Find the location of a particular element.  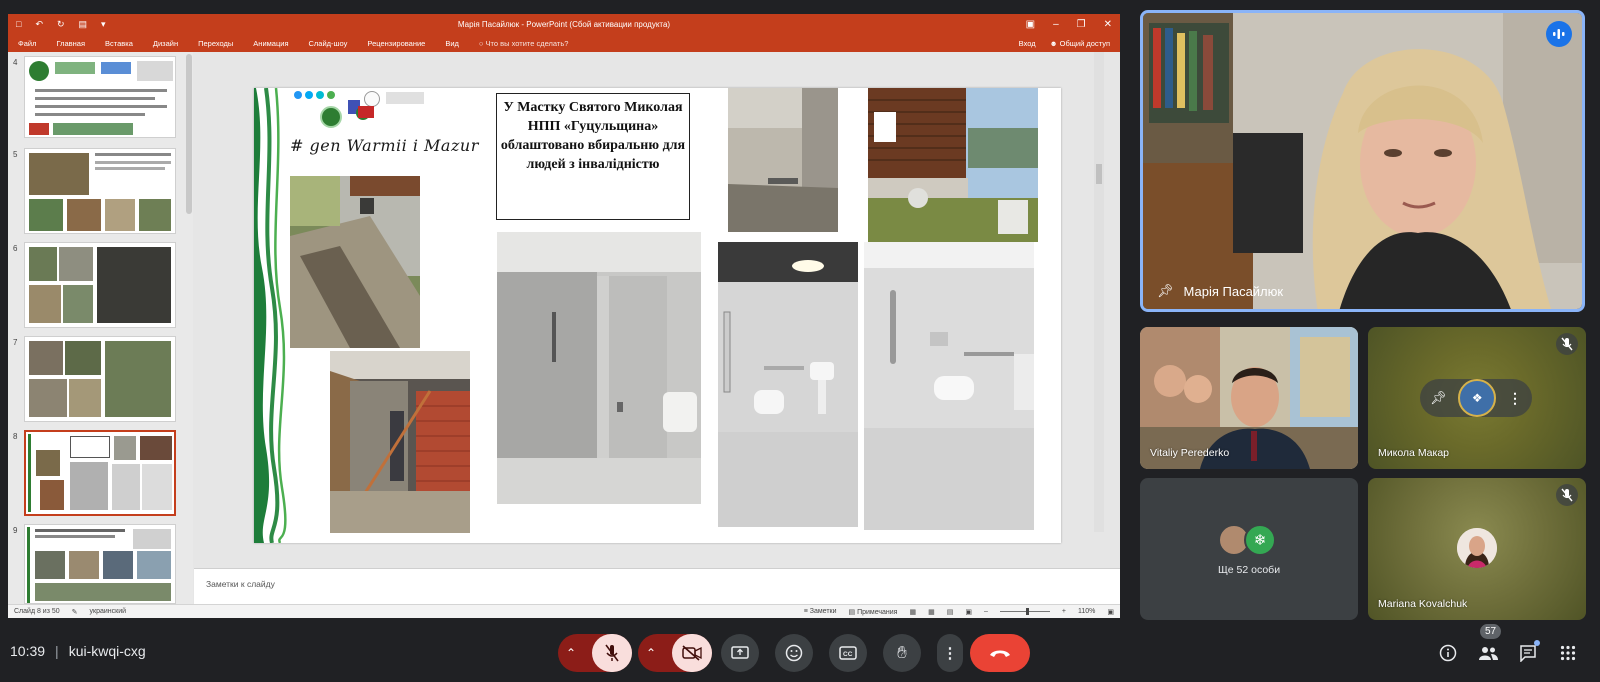

zoom-out-icon: – is located at coordinates (986, 611).